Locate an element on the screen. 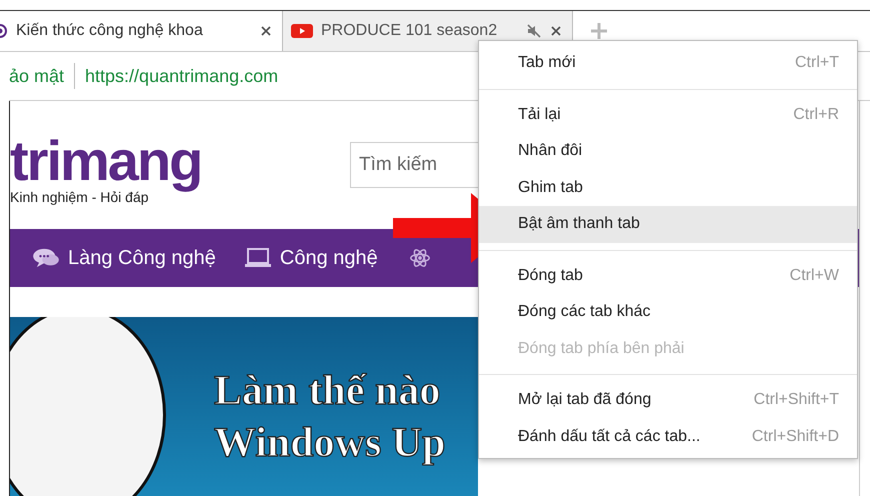  browser-tab: Kiến thức công nghệ khoa is located at coordinates (141, 31).